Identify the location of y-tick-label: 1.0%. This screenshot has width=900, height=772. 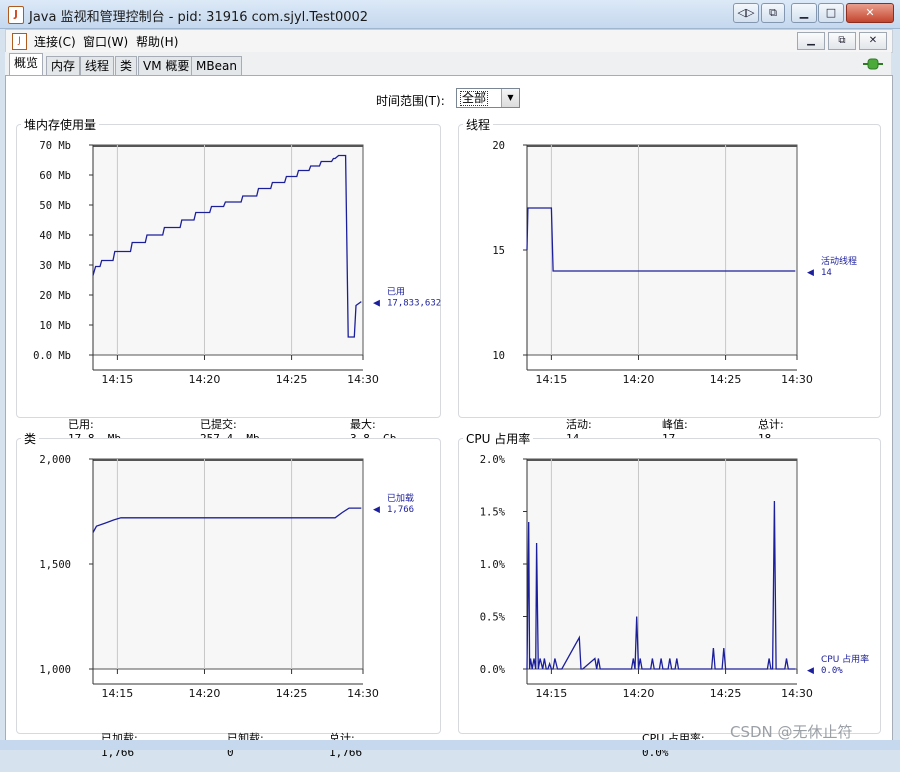
(493, 565).